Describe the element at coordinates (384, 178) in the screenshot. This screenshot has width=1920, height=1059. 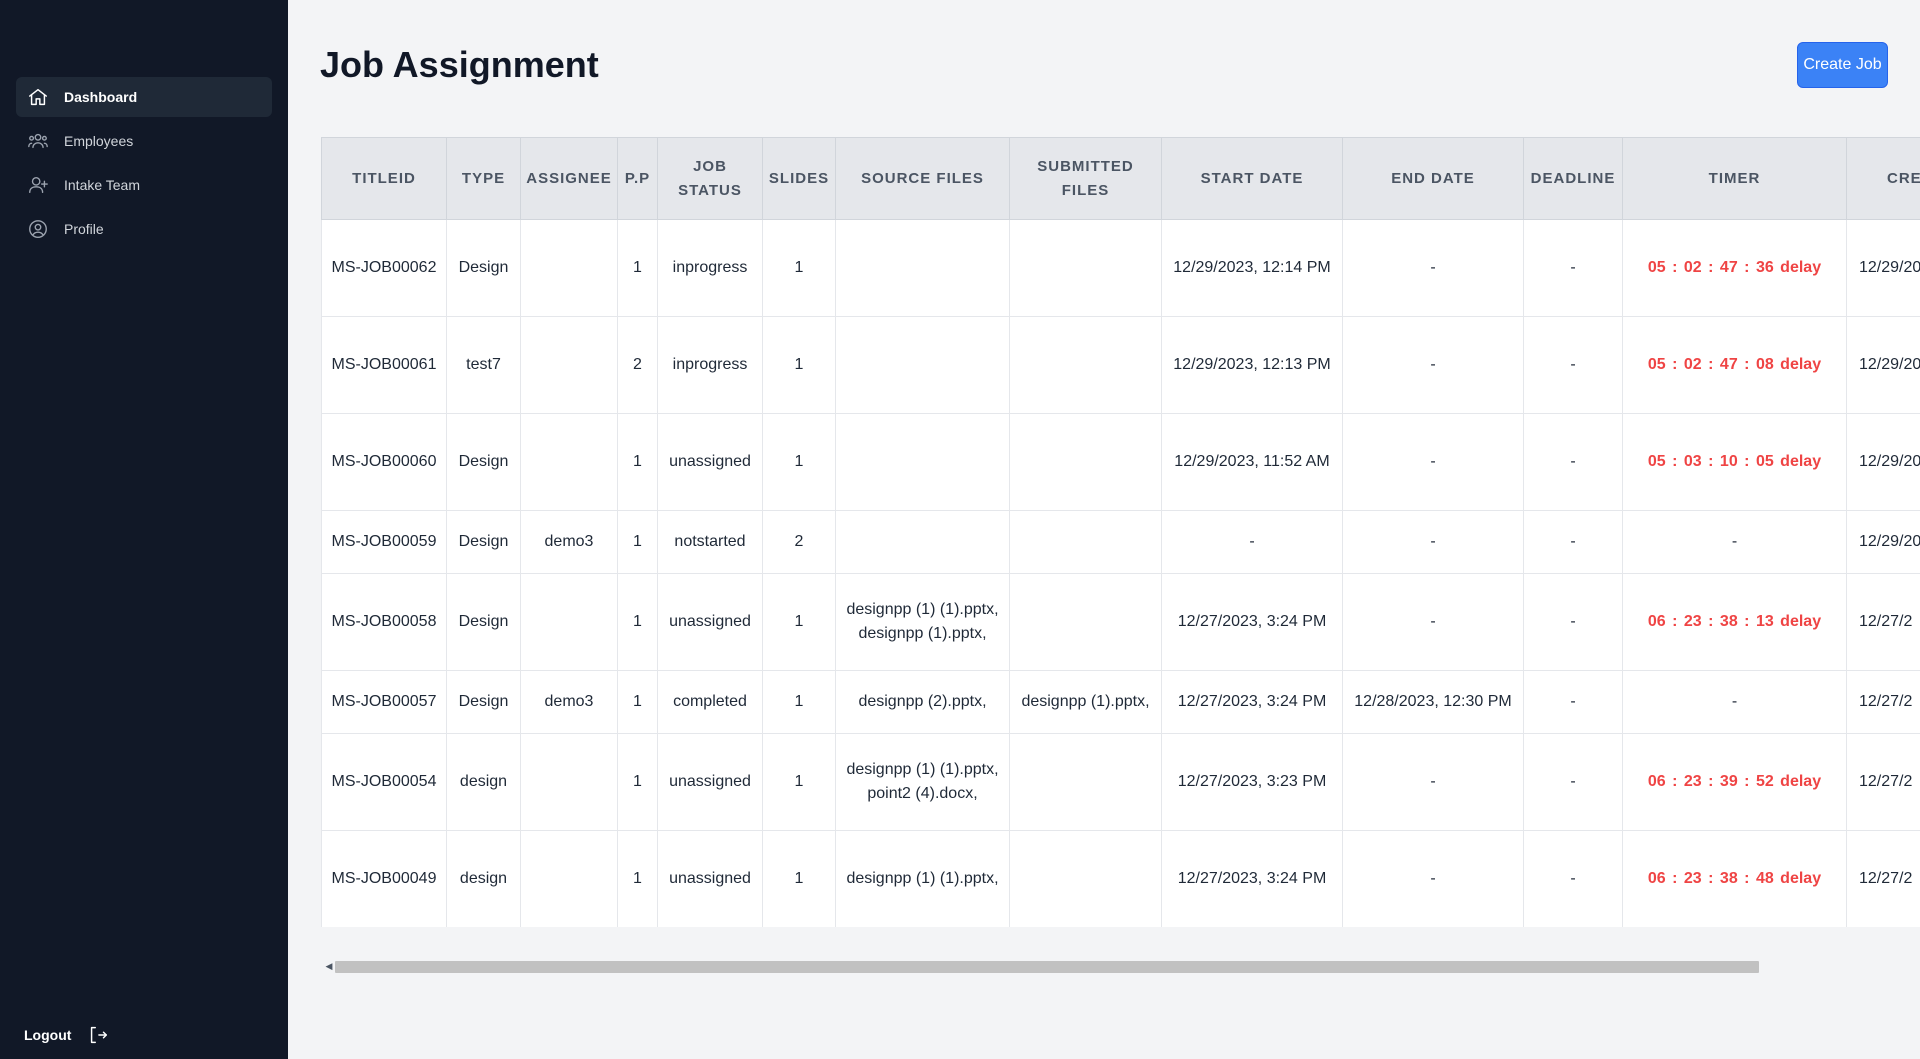
I see `column-header-titleid: TitleID` at that location.